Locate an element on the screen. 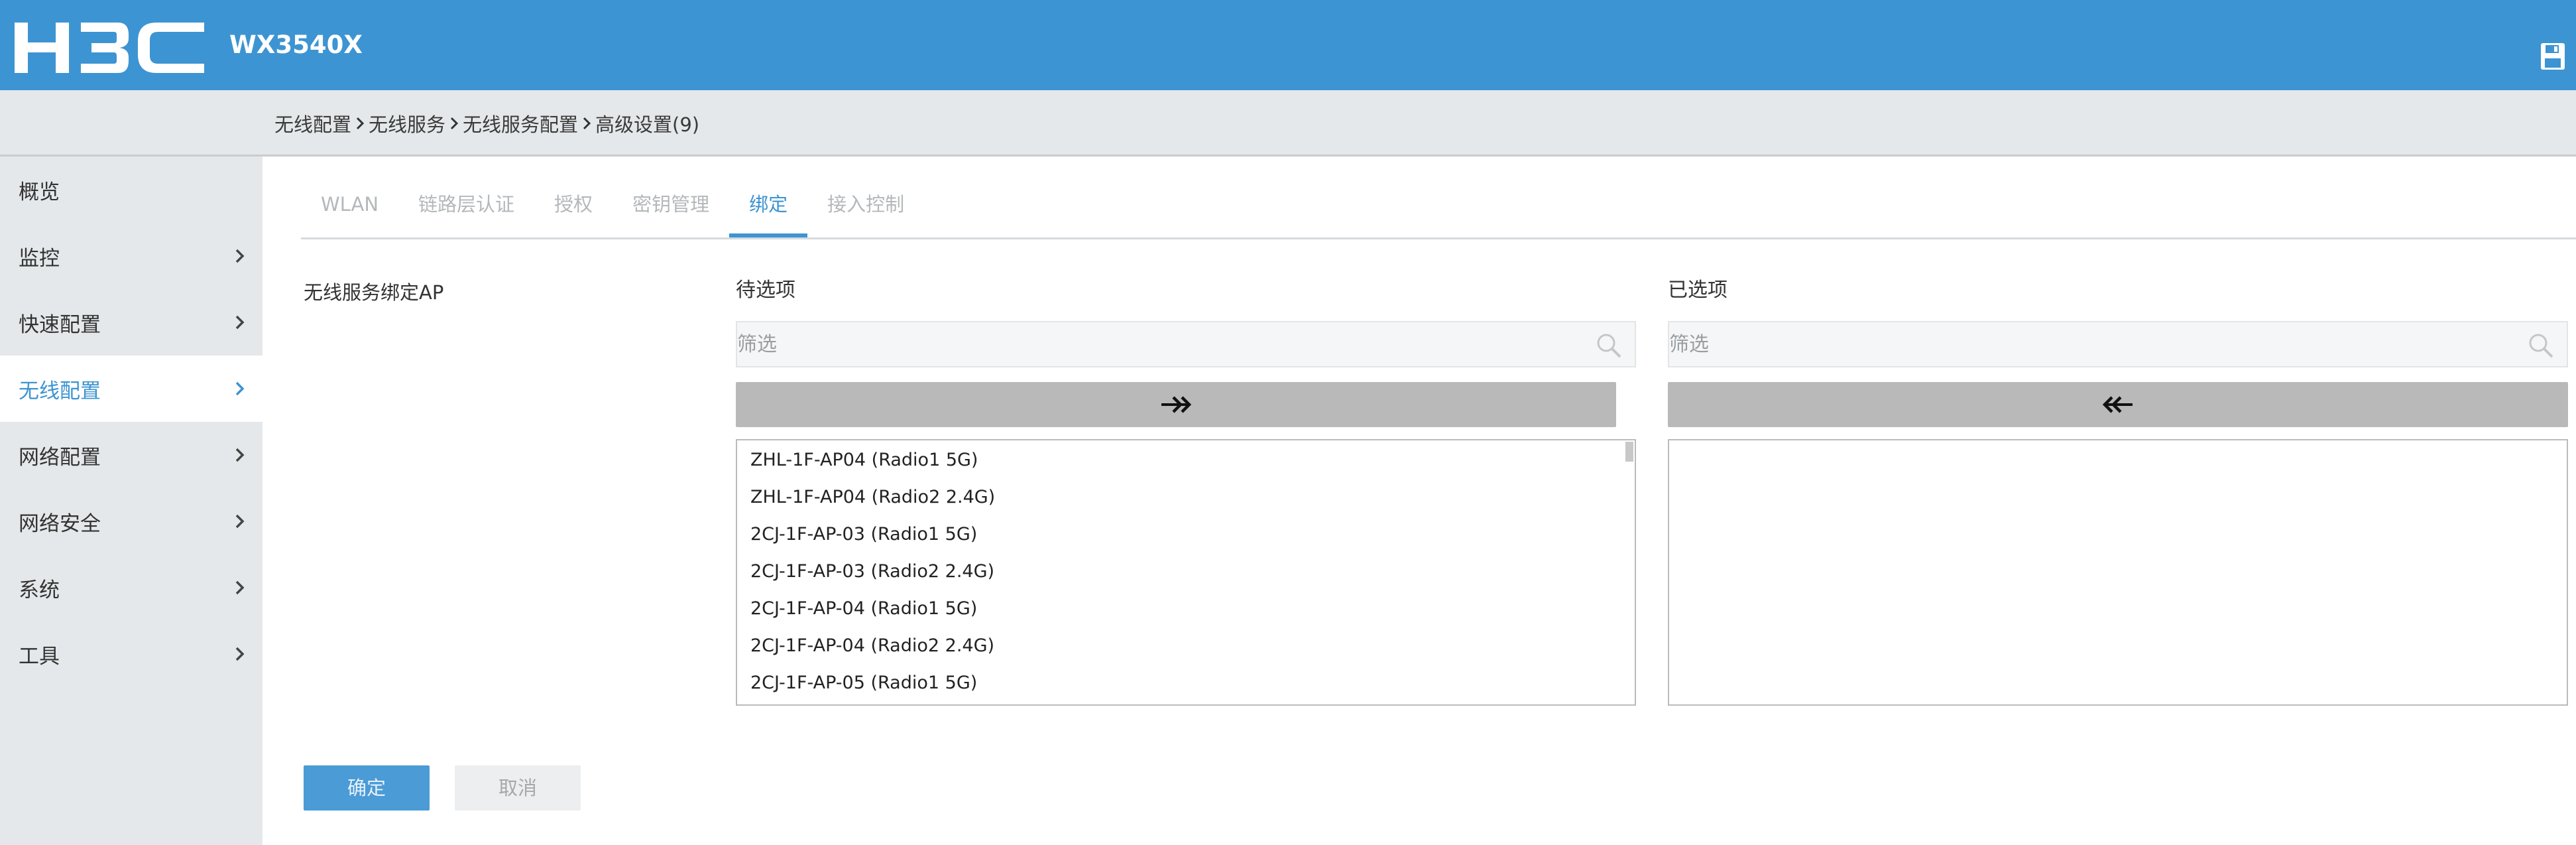 This screenshot has height=845, width=2576. selected-list is located at coordinates (2118, 572).